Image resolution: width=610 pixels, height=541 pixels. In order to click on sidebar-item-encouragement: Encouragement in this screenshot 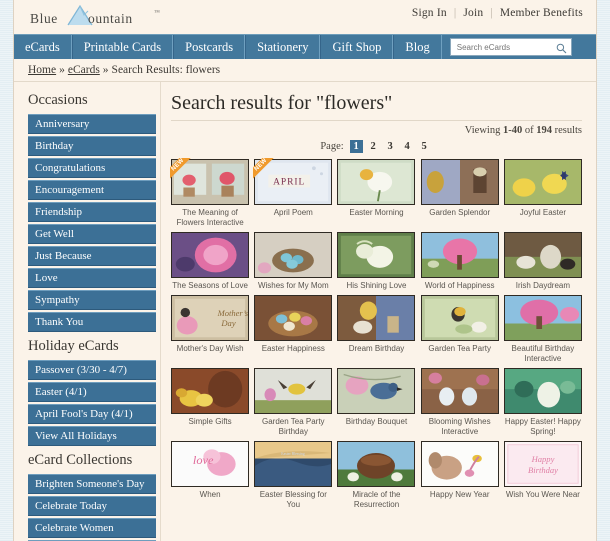, I will do `click(92, 190)`.